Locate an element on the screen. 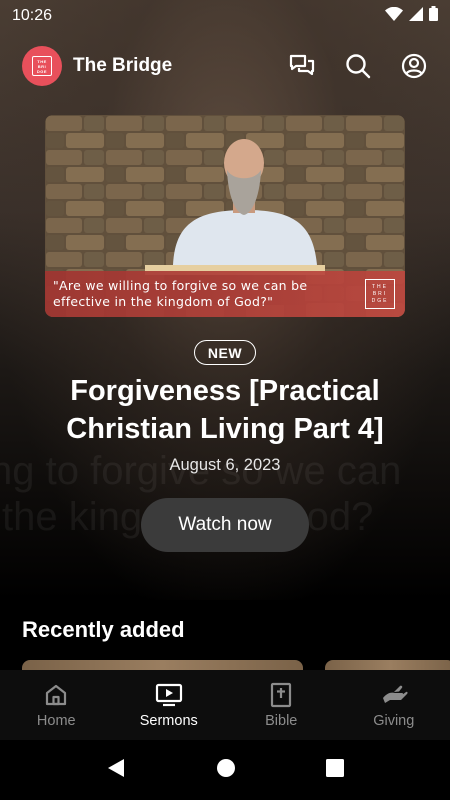 This screenshot has width=450, height=800. nav-label-bible: Bible is located at coordinates (281, 720).